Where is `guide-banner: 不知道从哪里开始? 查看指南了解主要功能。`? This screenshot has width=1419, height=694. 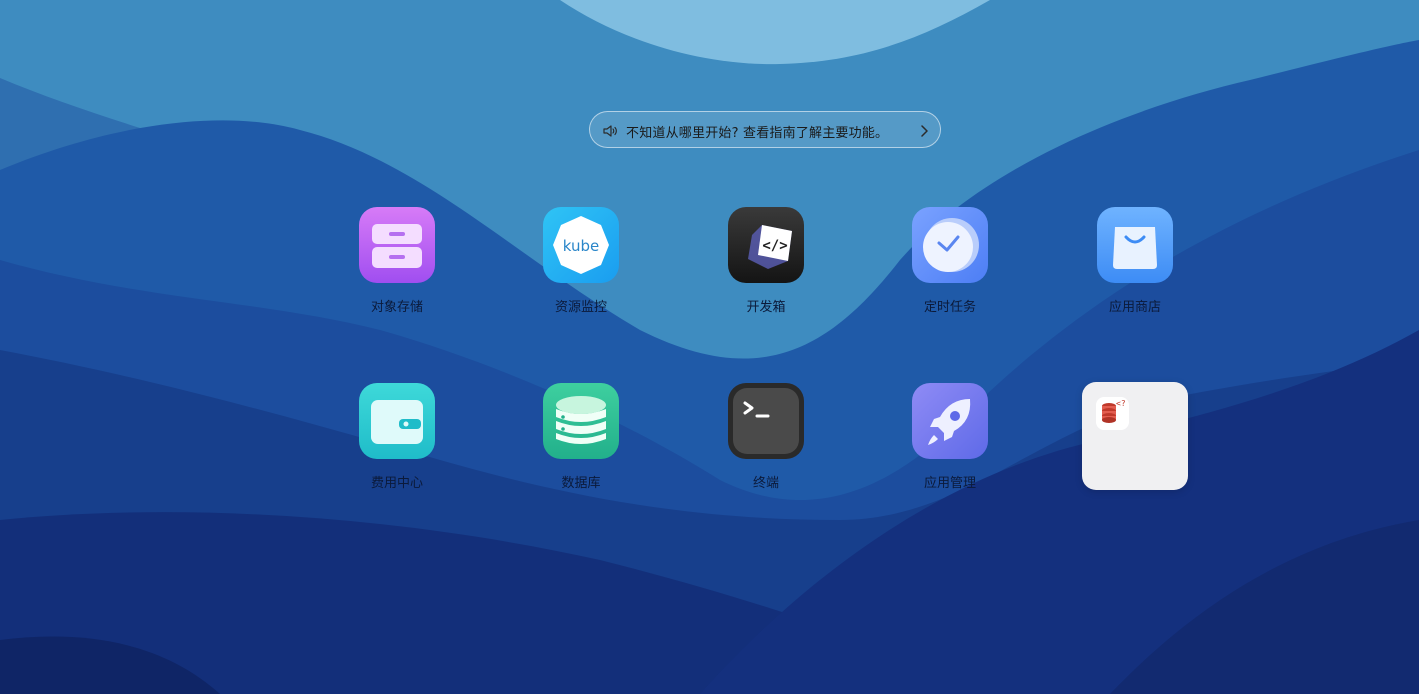 guide-banner: 不知道从哪里开始? 查看指南了解主要功能。 is located at coordinates (765, 129).